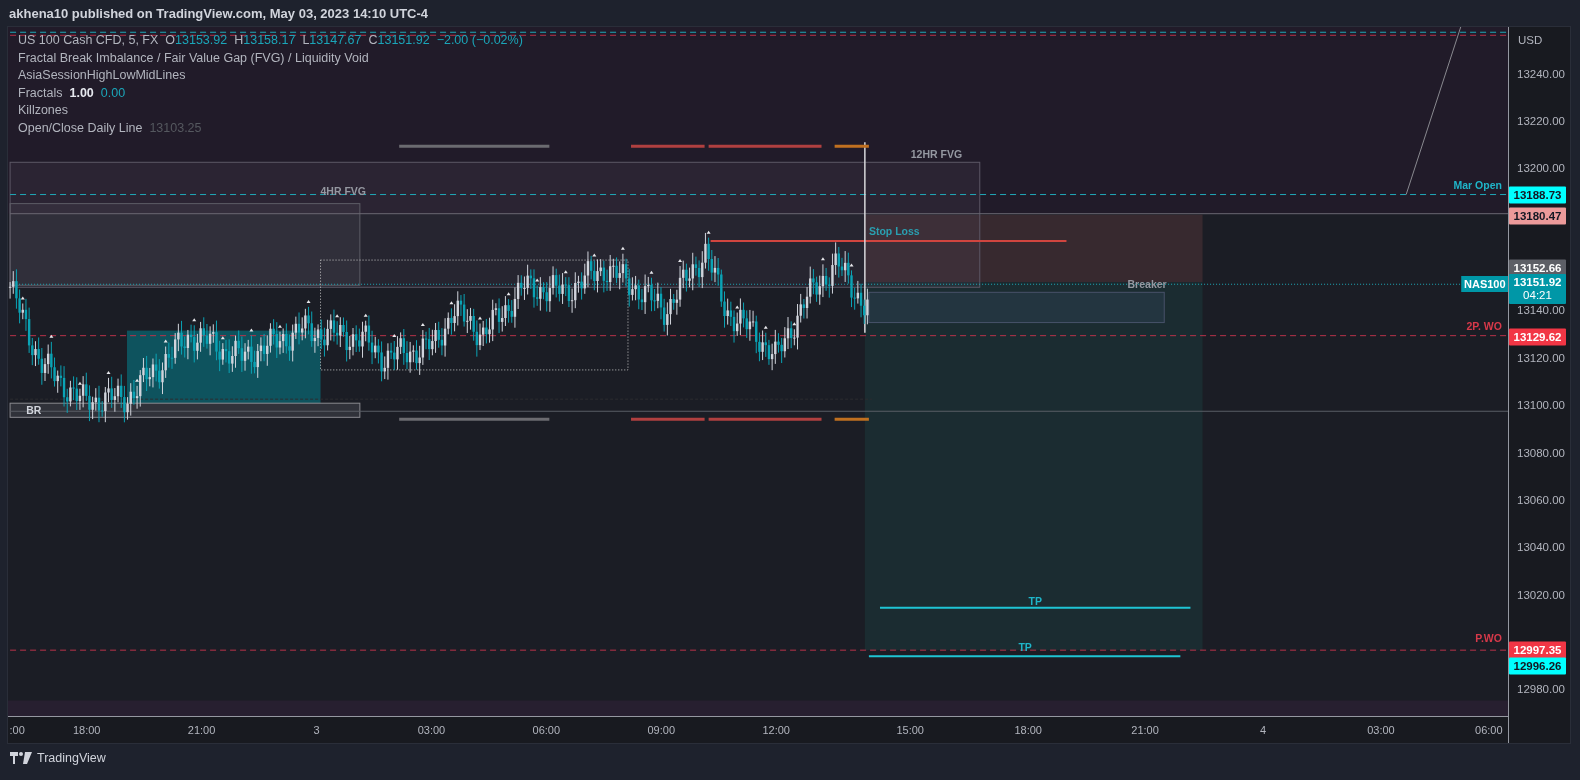 The image size is (1580, 780). Describe the element at coordinates (88, 40) in the screenshot. I see `symbol-label: US 100 Cash CFD, 5, FX` at that location.